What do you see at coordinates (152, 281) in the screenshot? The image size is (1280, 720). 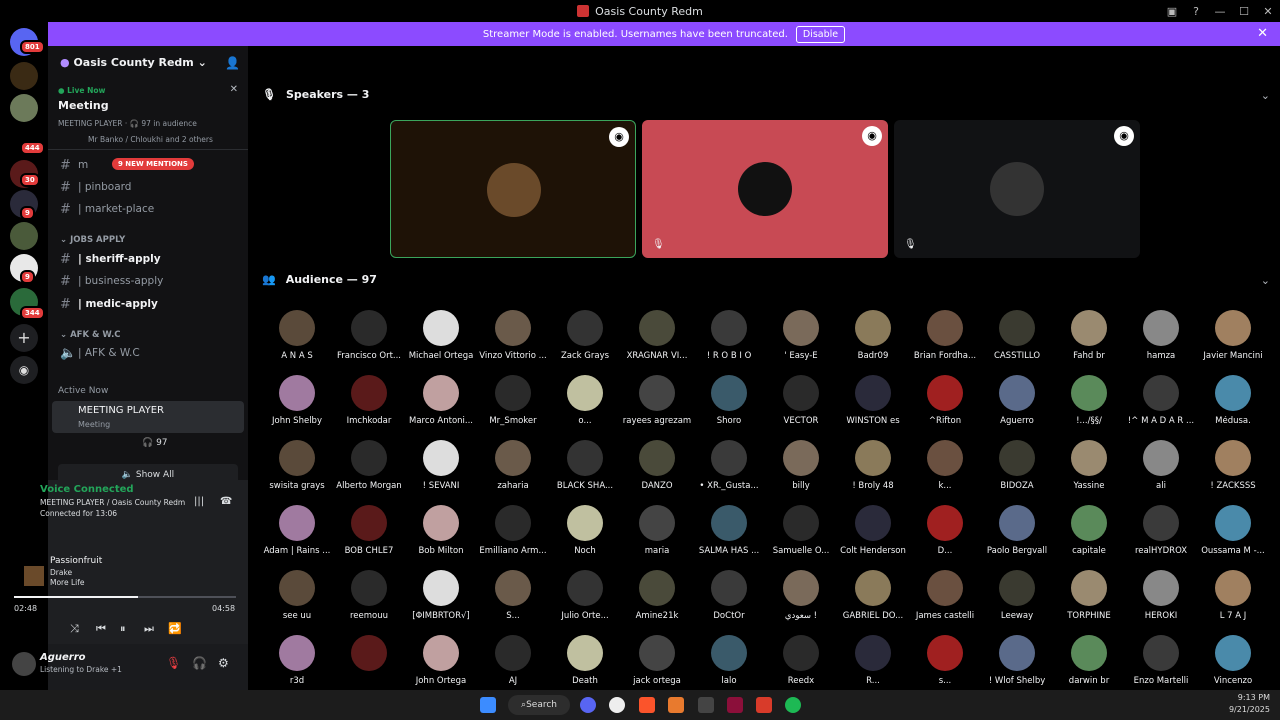 I see `channel-business-apply: # | business-apply` at bounding box center [152, 281].